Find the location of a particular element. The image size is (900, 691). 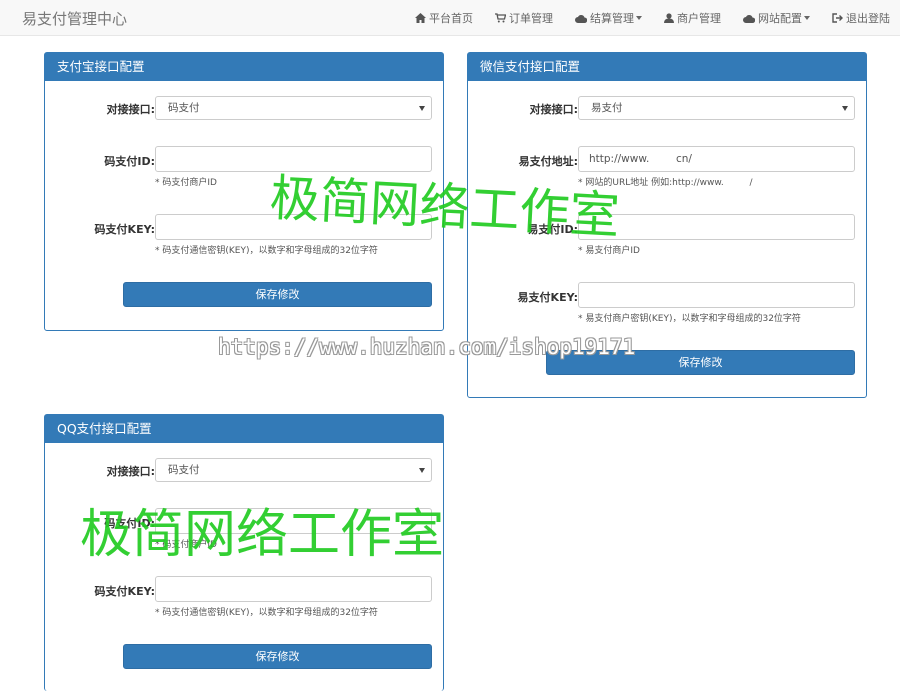

nav-logout-label: 退出登陆 is located at coordinates (868, 18).